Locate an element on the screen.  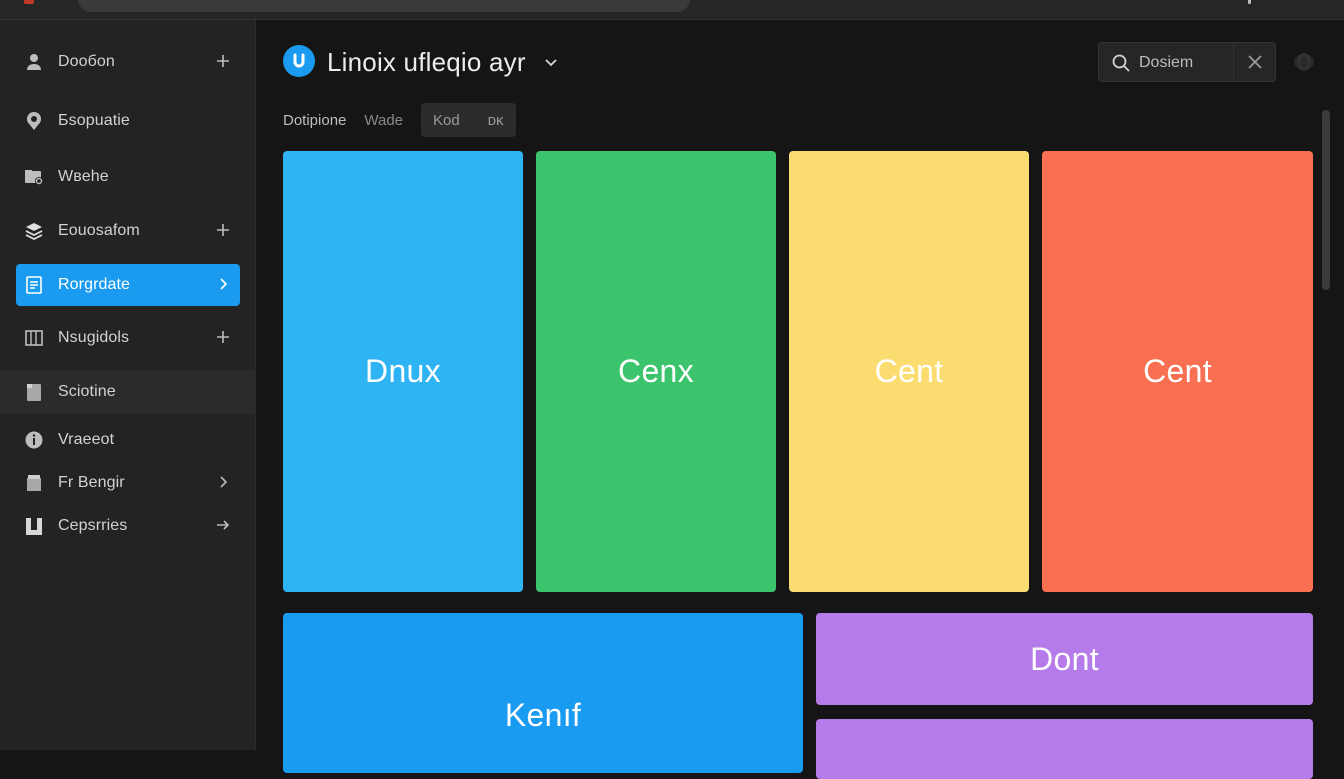
grid-icon is located at coordinates (34, 338).